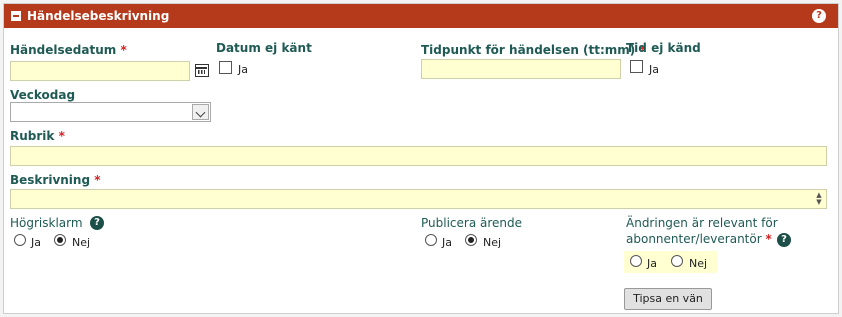 This screenshot has width=842, height=317. I want to click on relevant-no-label: Nej, so click(698, 263).